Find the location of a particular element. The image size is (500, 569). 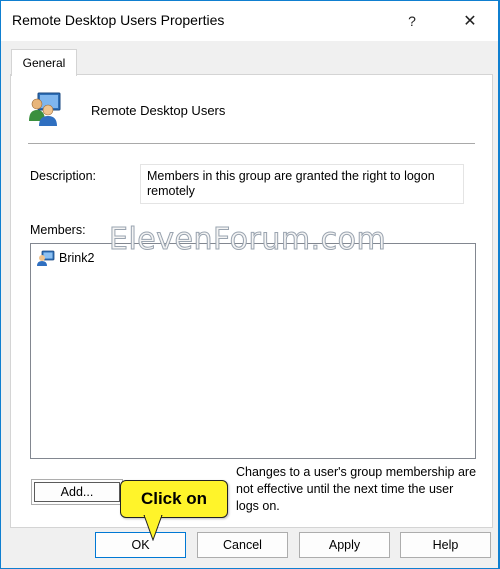

window-title: Remote Desktop Users Properties is located at coordinates (118, 20).